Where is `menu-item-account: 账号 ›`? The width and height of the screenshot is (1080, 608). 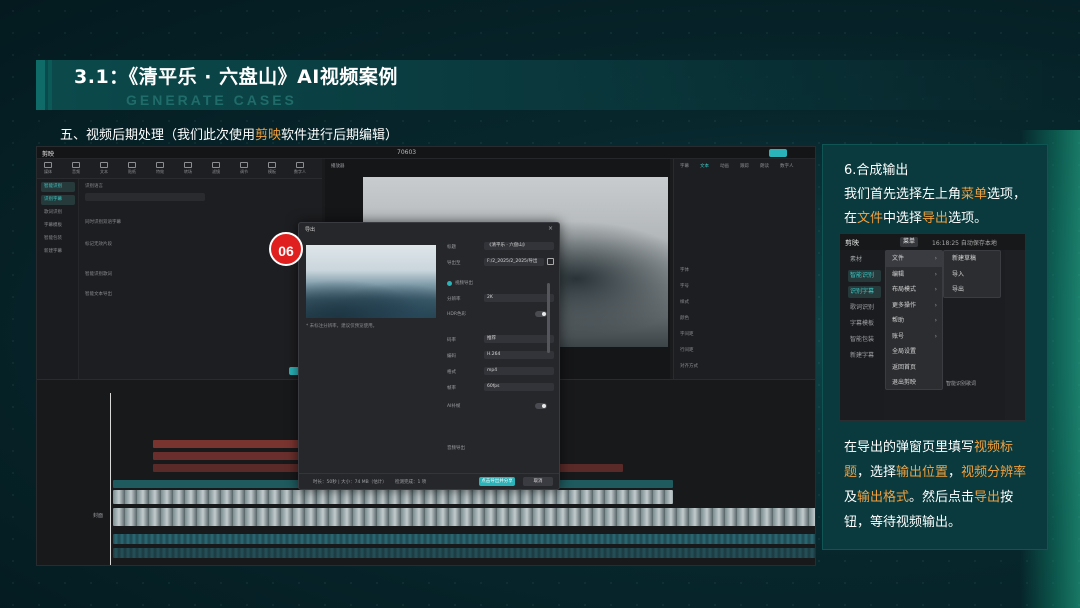
menu-item-account: 账号 › is located at coordinates (914, 337).